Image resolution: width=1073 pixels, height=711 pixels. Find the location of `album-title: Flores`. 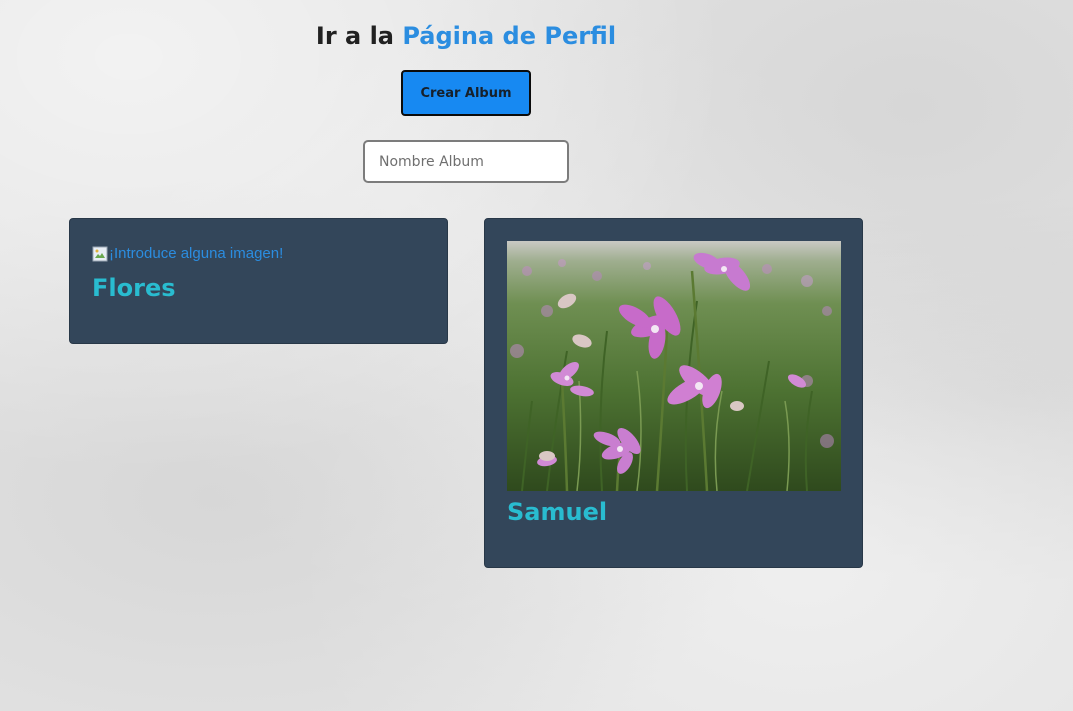

album-title: Flores is located at coordinates (134, 288).